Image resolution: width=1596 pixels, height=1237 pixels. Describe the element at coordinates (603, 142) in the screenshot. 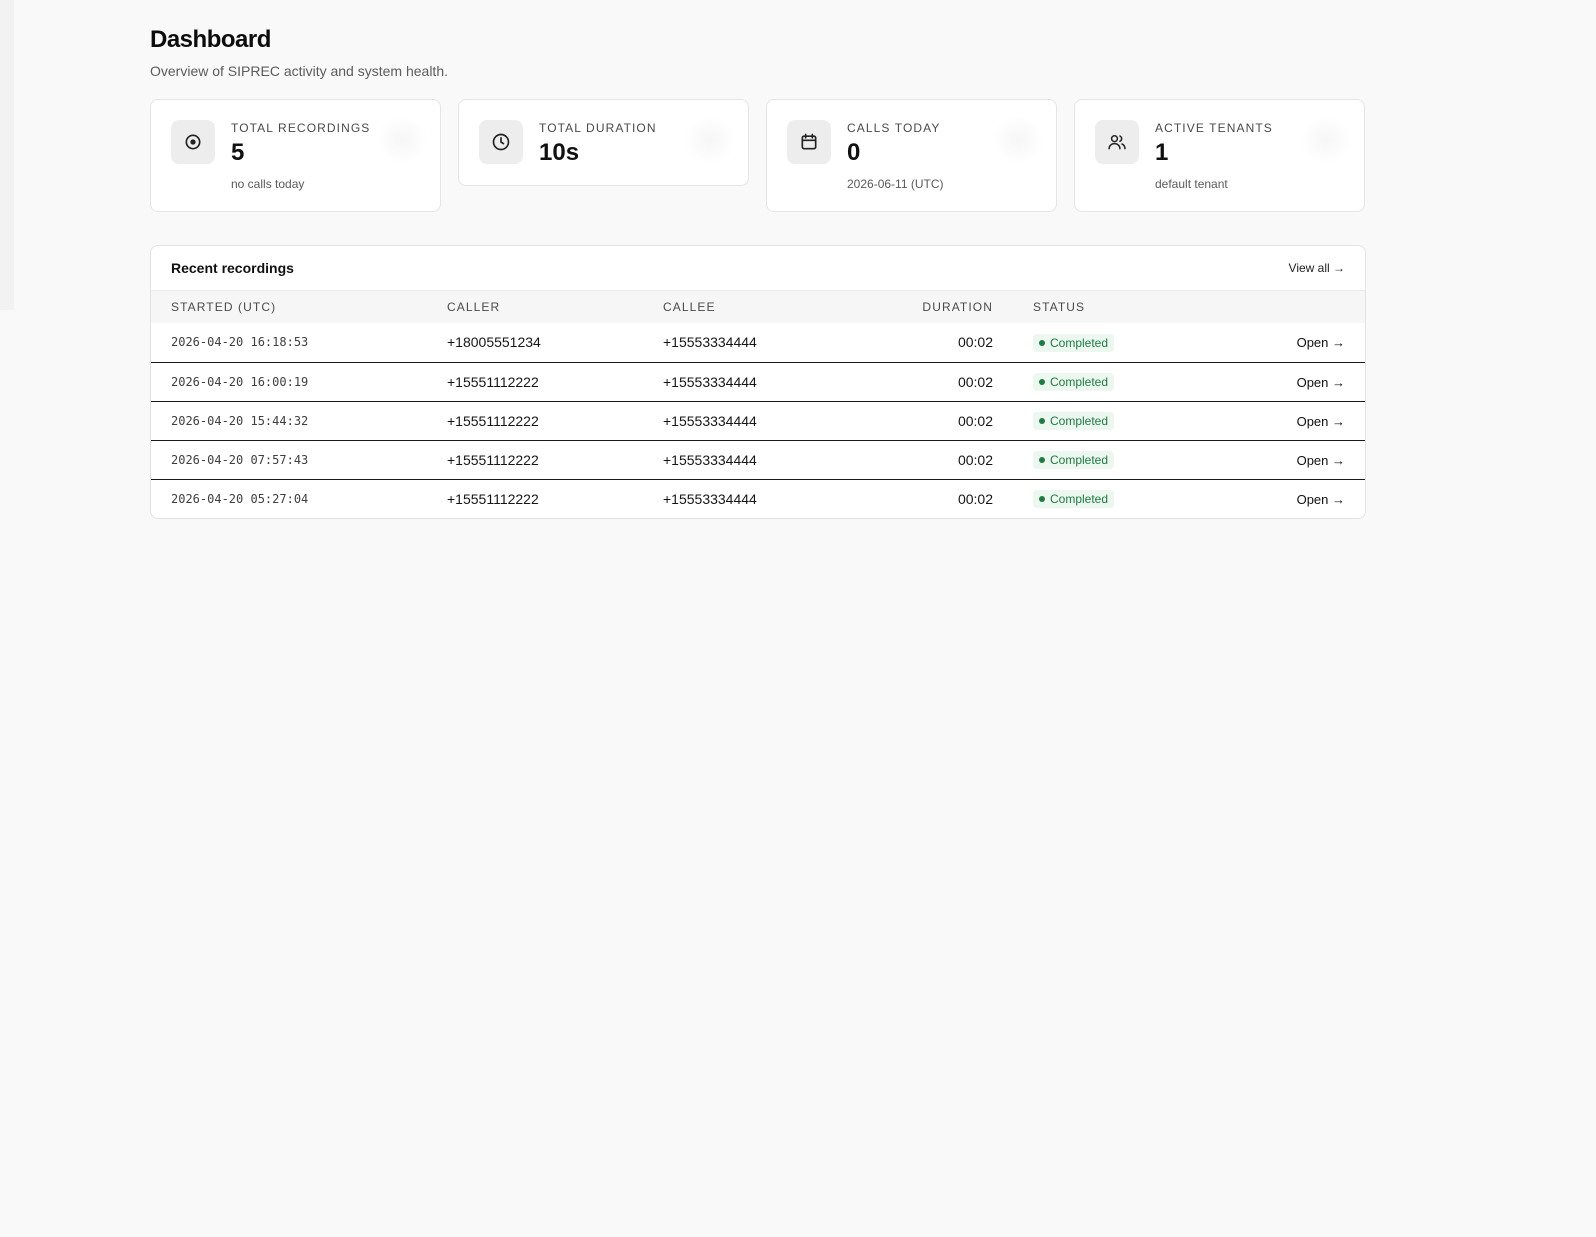

I see `stat-card-total-duration: TOTAL DURATION 10s` at that location.